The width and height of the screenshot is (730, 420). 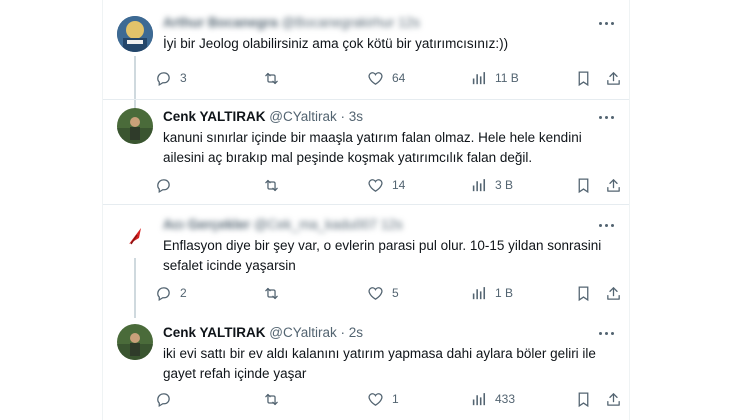 What do you see at coordinates (494, 78) in the screenshot?
I see `views-button: 11 B` at bounding box center [494, 78].